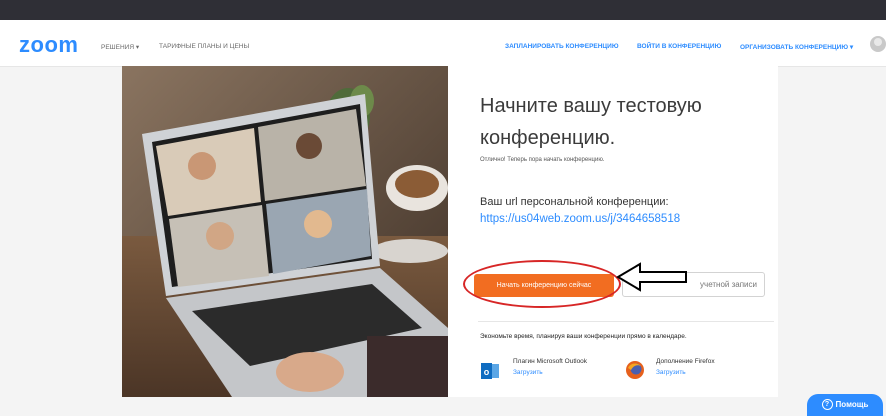 This screenshot has width=886, height=416. What do you see at coordinates (542, 284) in the screenshot?
I see `annotation-circle` at bounding box center [542, 284].